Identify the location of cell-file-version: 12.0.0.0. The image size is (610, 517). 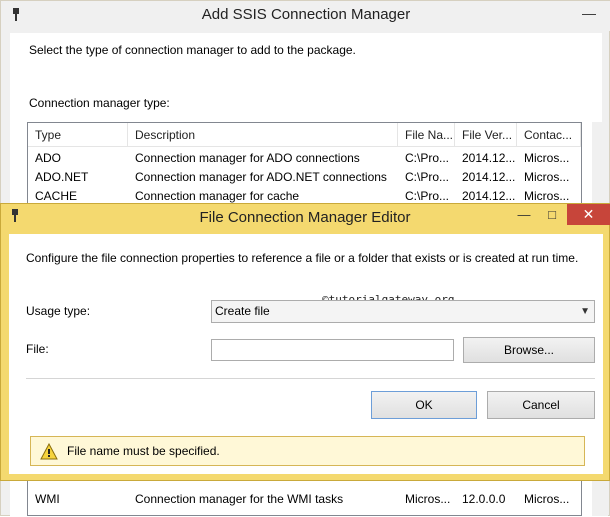
(484, 499).